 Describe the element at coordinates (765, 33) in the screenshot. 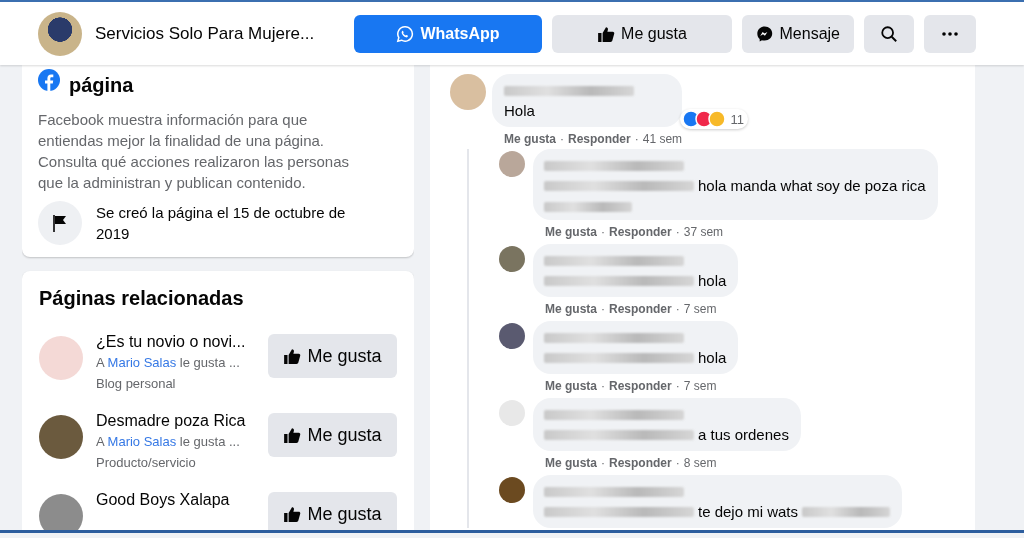

I see `messenger-icon` at that location.